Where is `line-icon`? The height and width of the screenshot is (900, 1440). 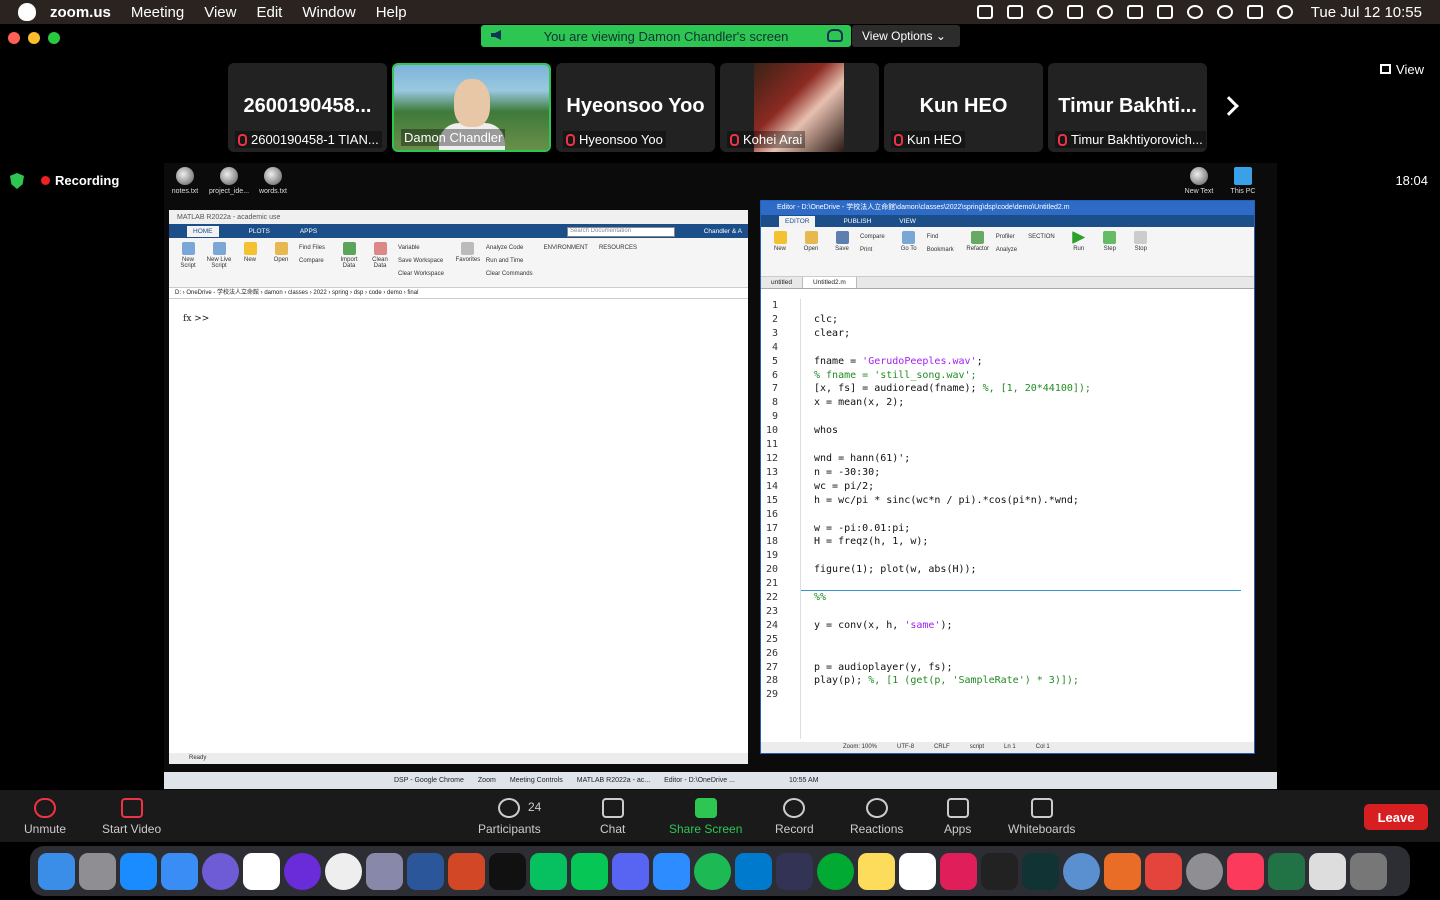
line-icon is located at coordinates (589, 871).